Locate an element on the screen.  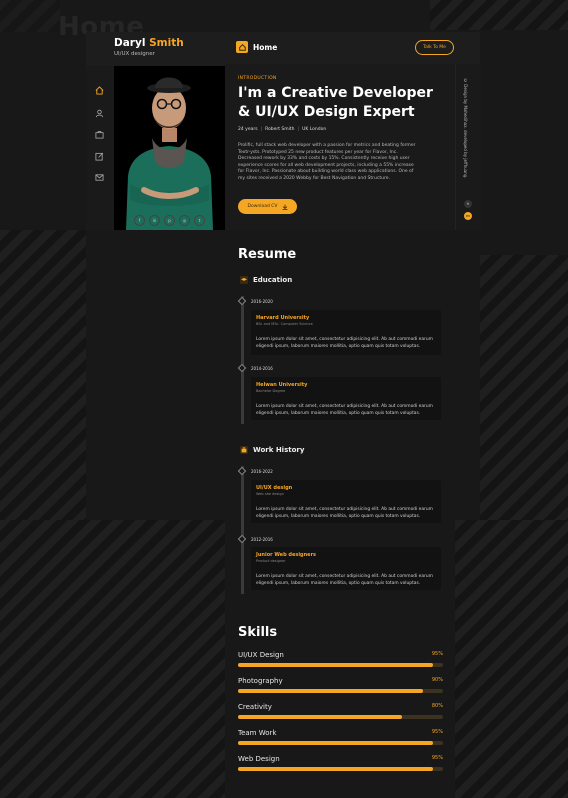
talk-to-me-button: Talk To Me is located at coordinates (434, 47).